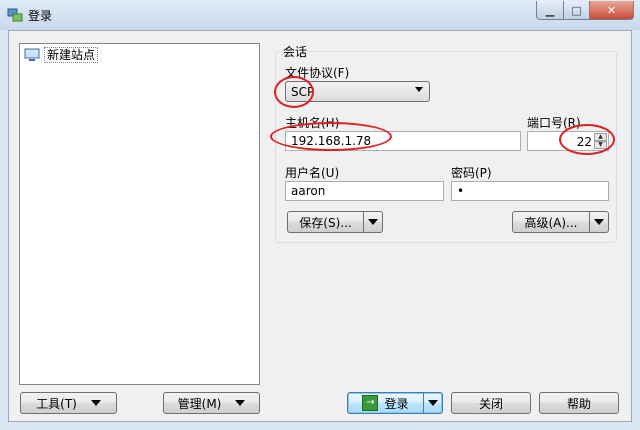  Describe the element at coordinates (364, 191) in the screenshot. I see `user-input: aaron` at that location.